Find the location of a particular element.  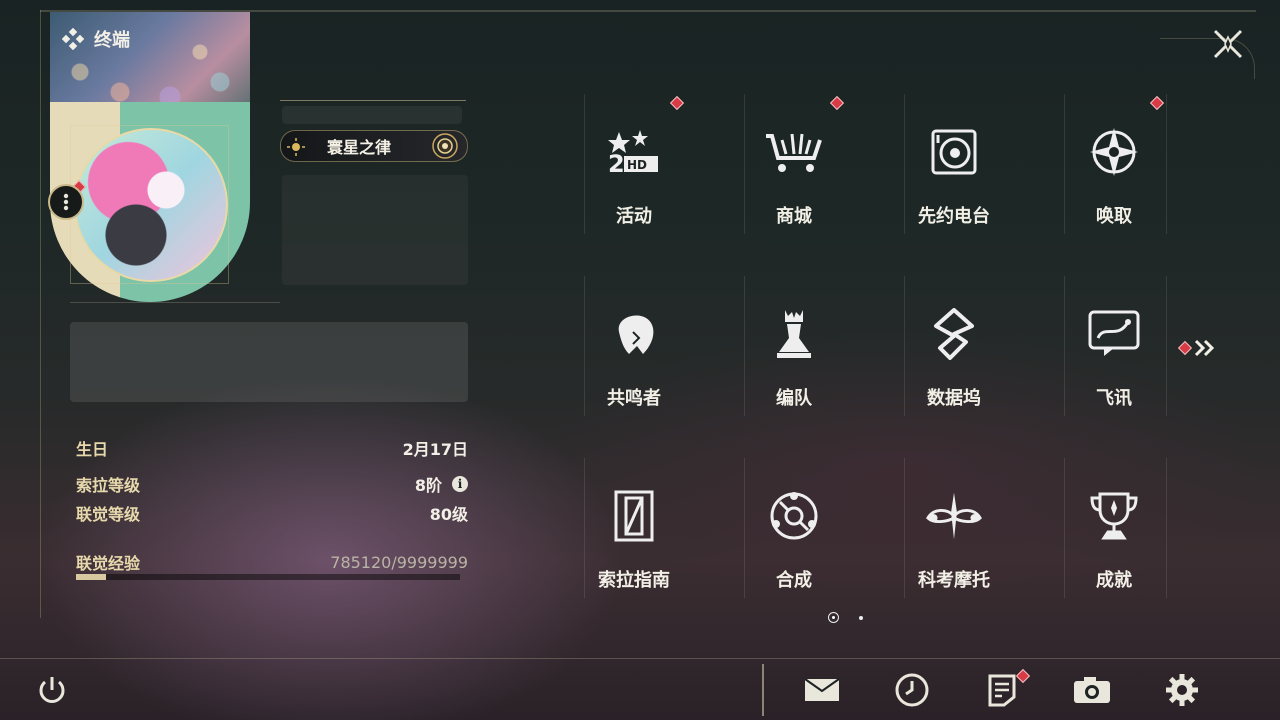

menu-item-10: 合成 is located at coordinates (824, 538).